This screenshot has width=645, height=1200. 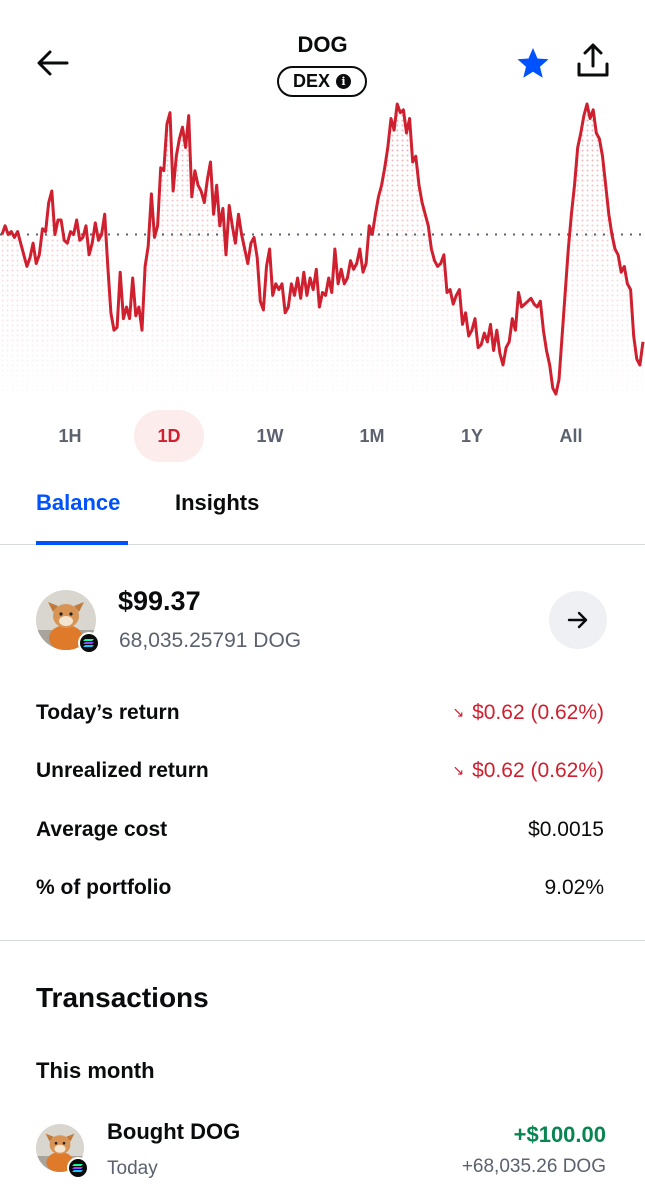 I want to click on star-icon, so click(x=533, y=63).